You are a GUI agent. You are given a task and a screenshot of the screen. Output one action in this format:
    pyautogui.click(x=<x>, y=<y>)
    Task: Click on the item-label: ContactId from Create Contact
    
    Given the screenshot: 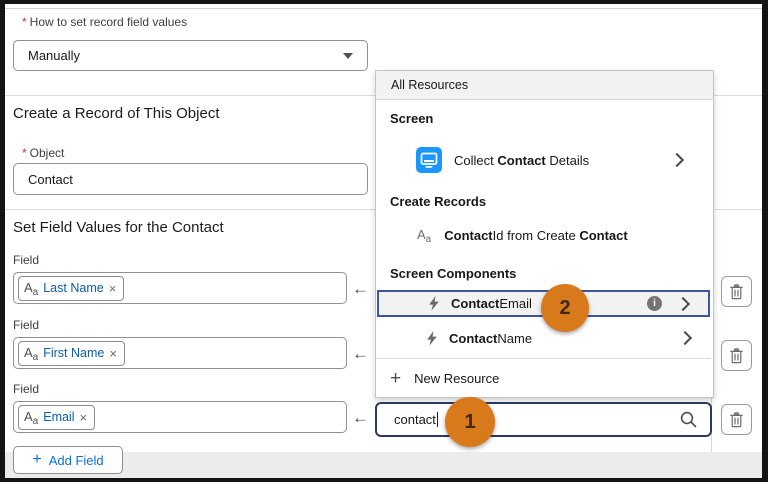 What is the action you would take?
    pyautogui.click(x=536, y=235)
    